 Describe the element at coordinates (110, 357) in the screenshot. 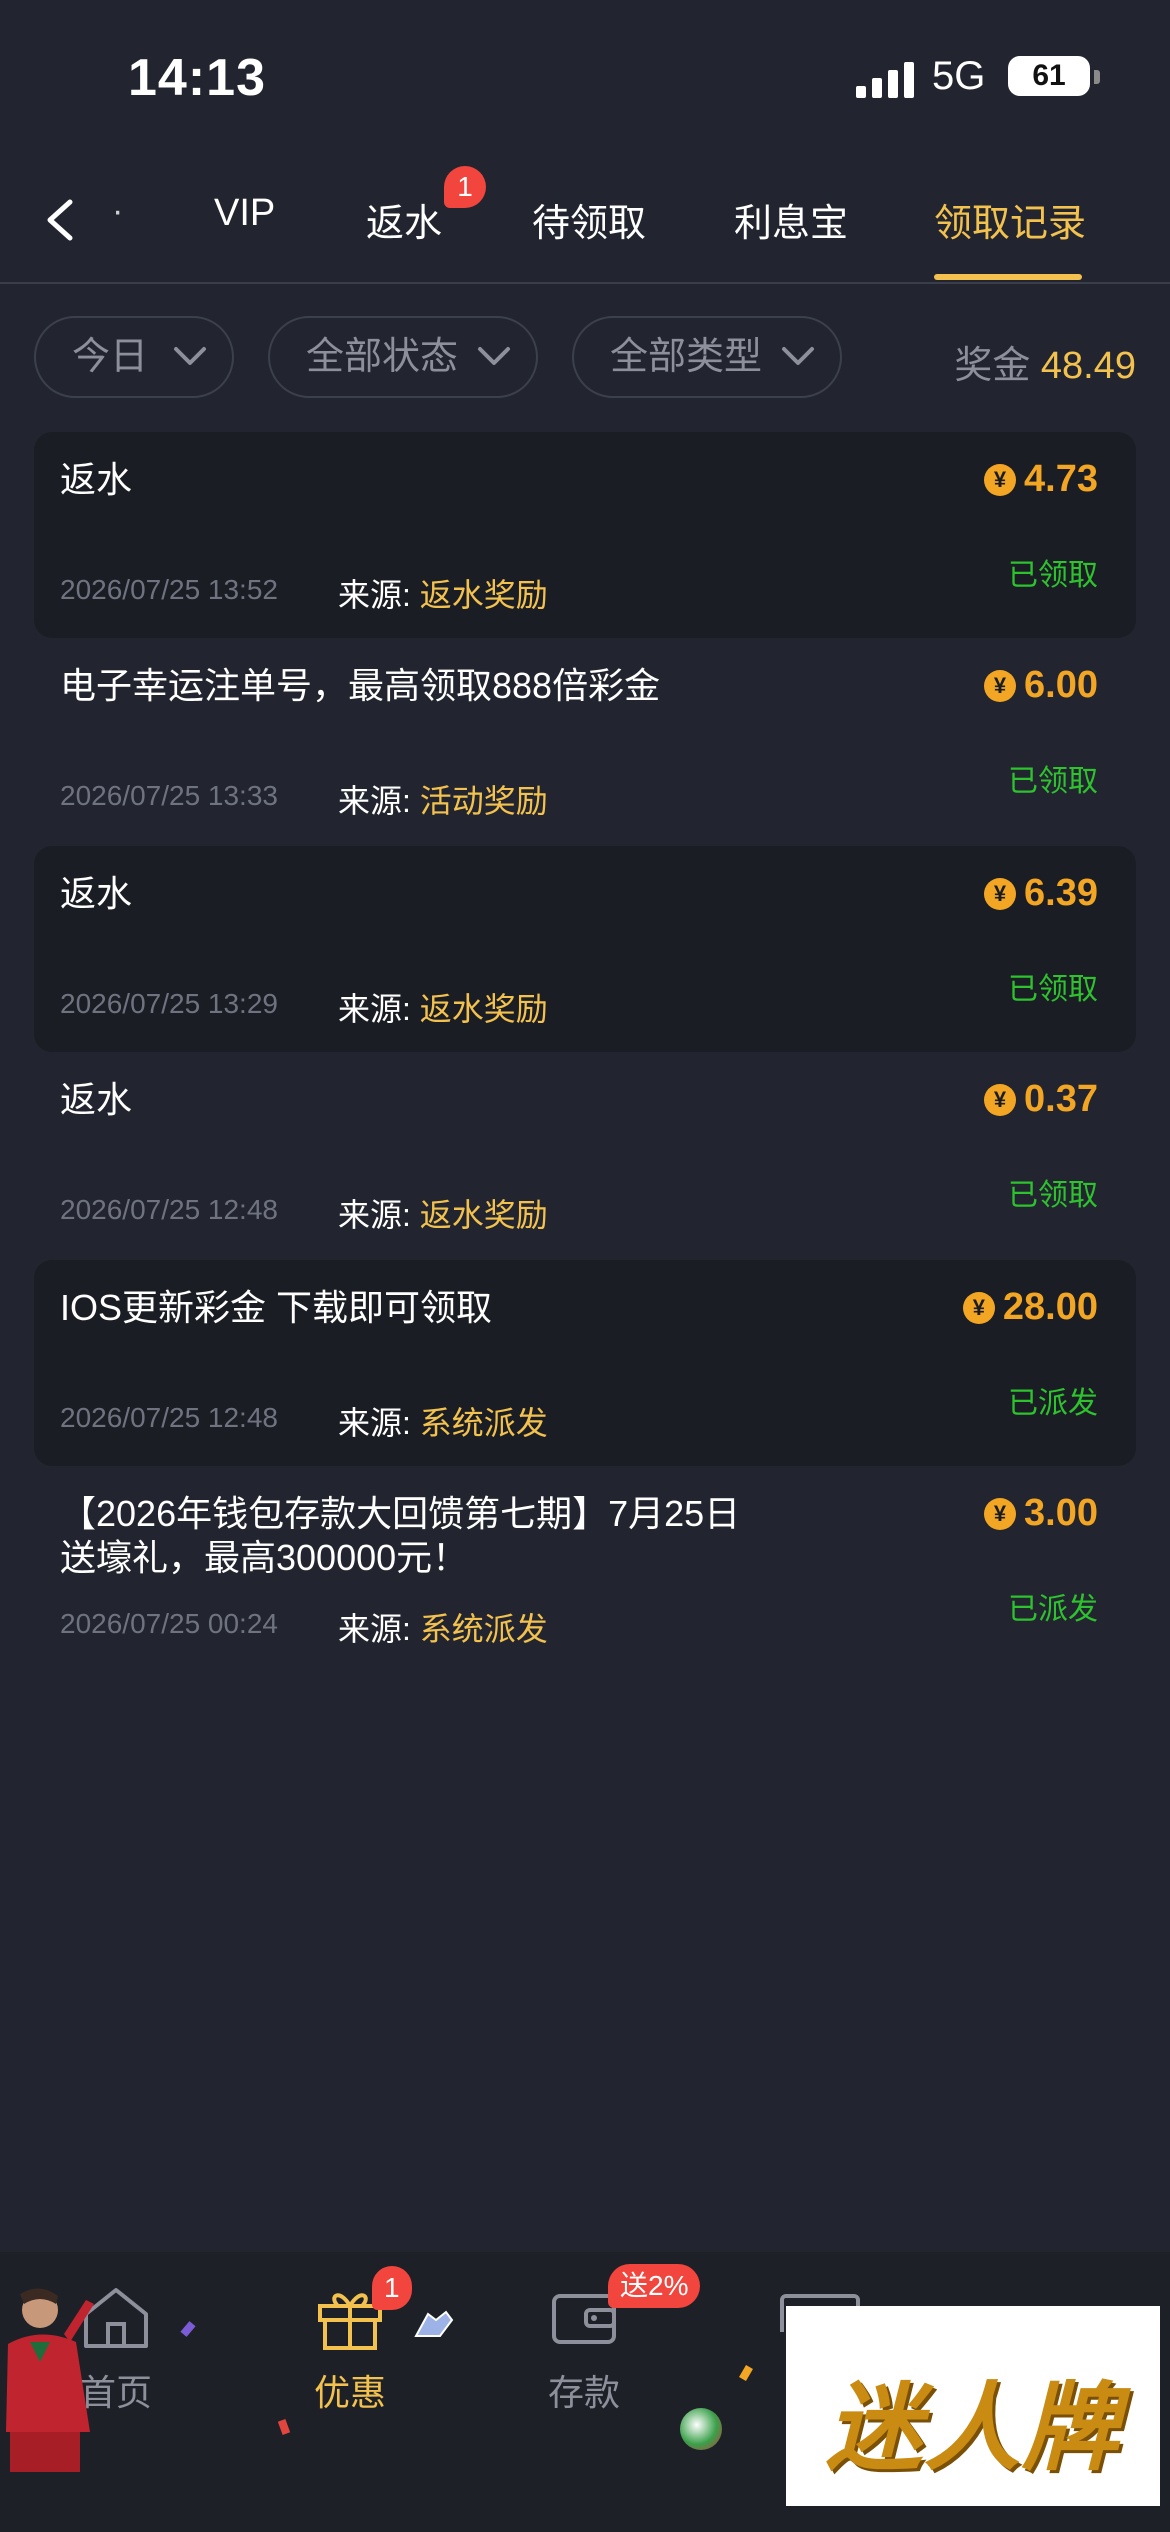

I see `date-filter-label: 今日` at that location.